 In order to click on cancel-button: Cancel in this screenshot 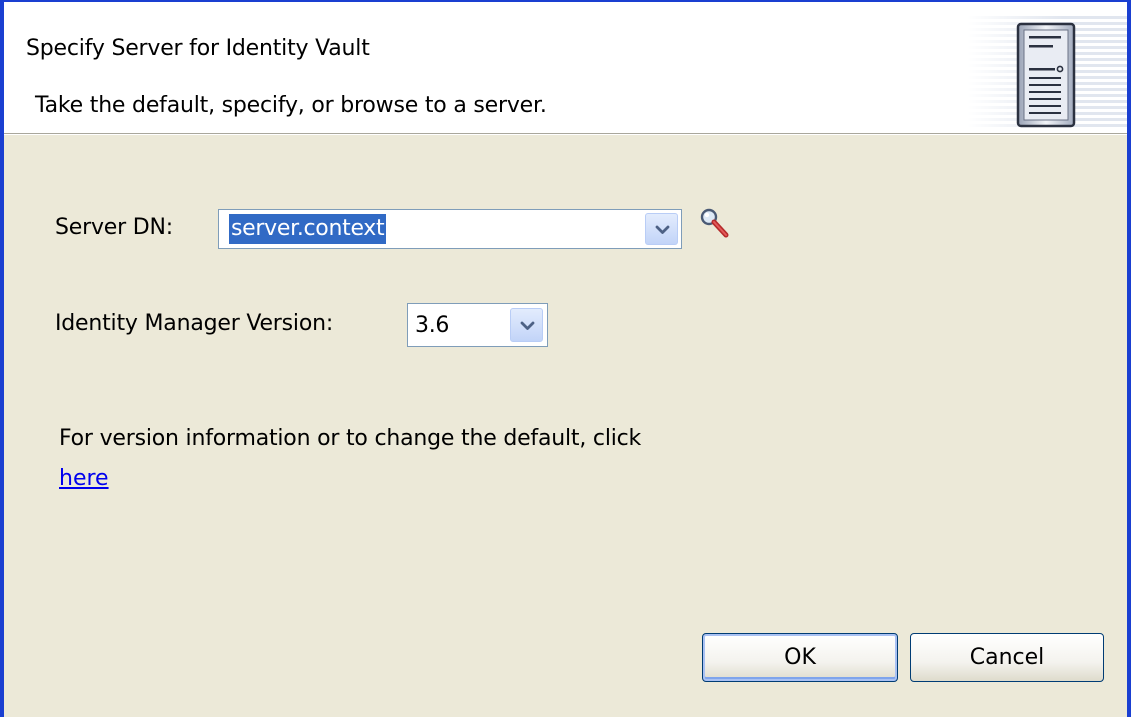, I will do `click(1007, 657)`.